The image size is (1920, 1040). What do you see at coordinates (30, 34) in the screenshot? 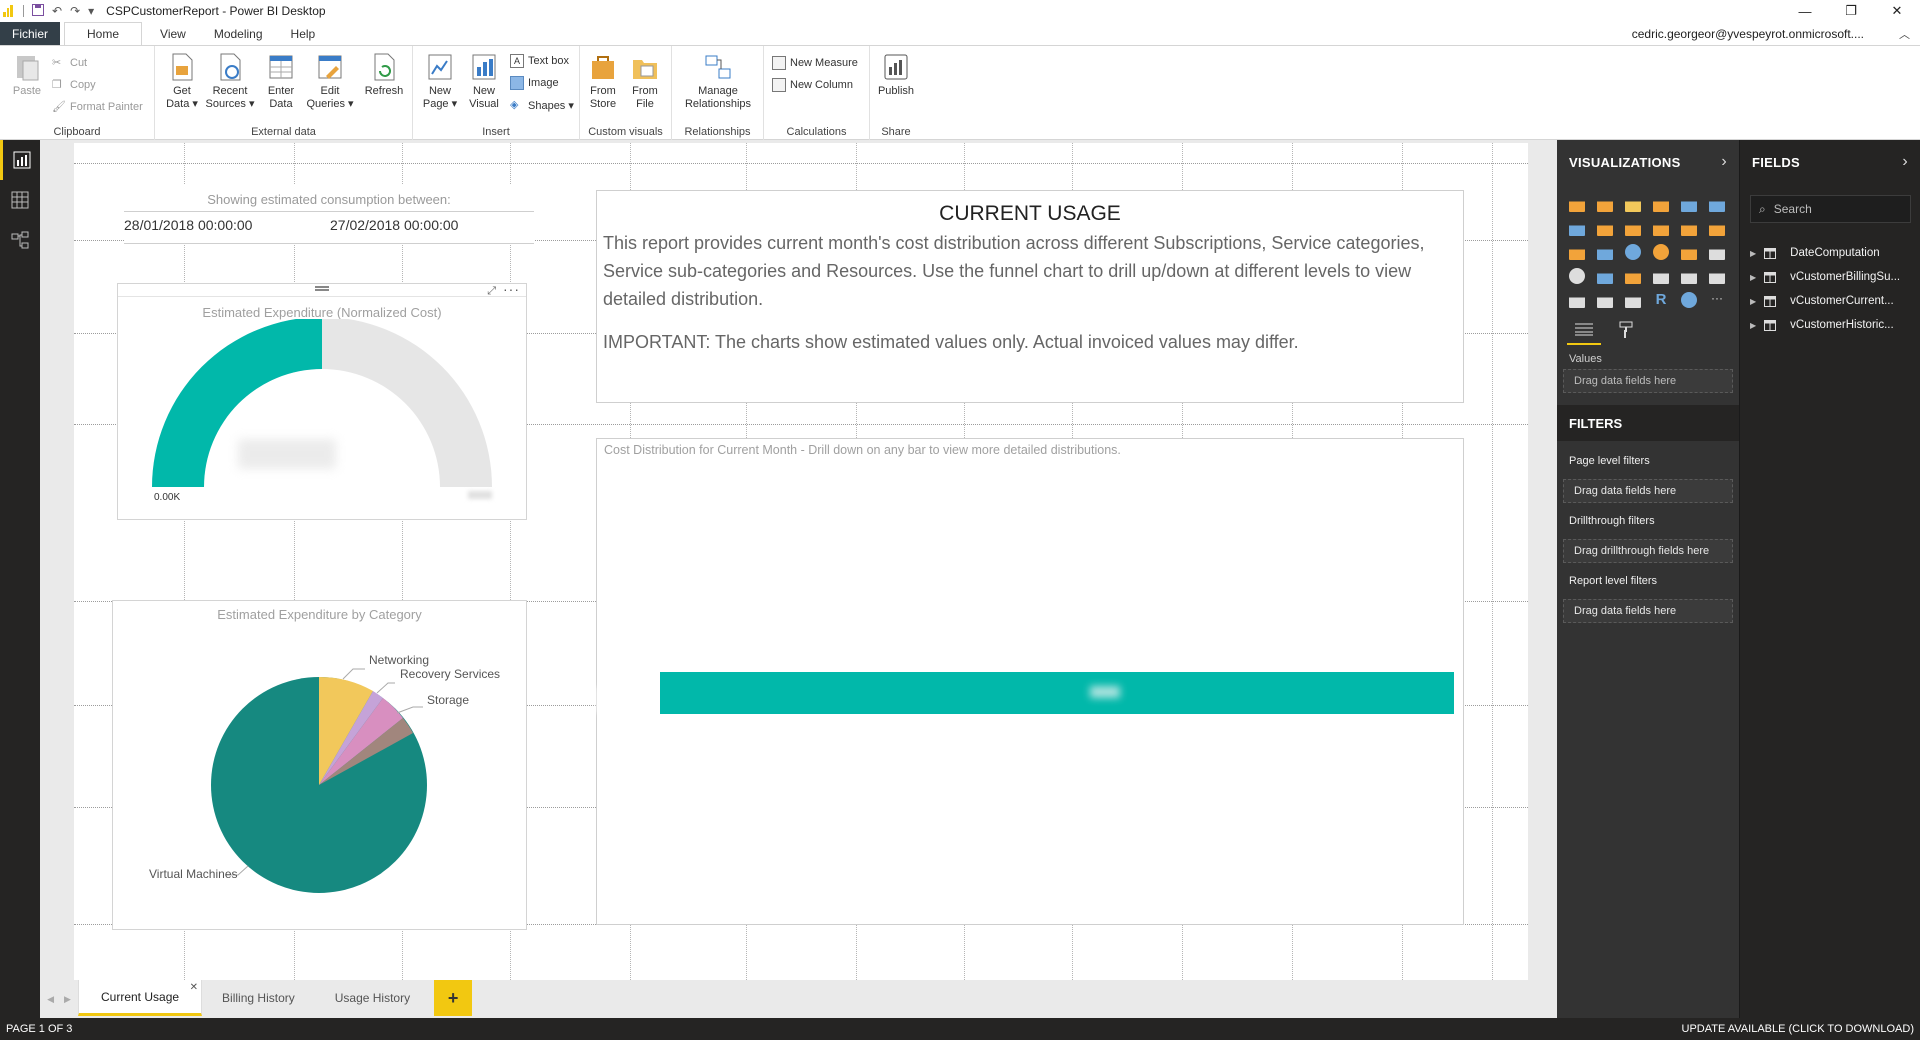
I see `tab-file: Fichier` at bounding box center [30, 34].